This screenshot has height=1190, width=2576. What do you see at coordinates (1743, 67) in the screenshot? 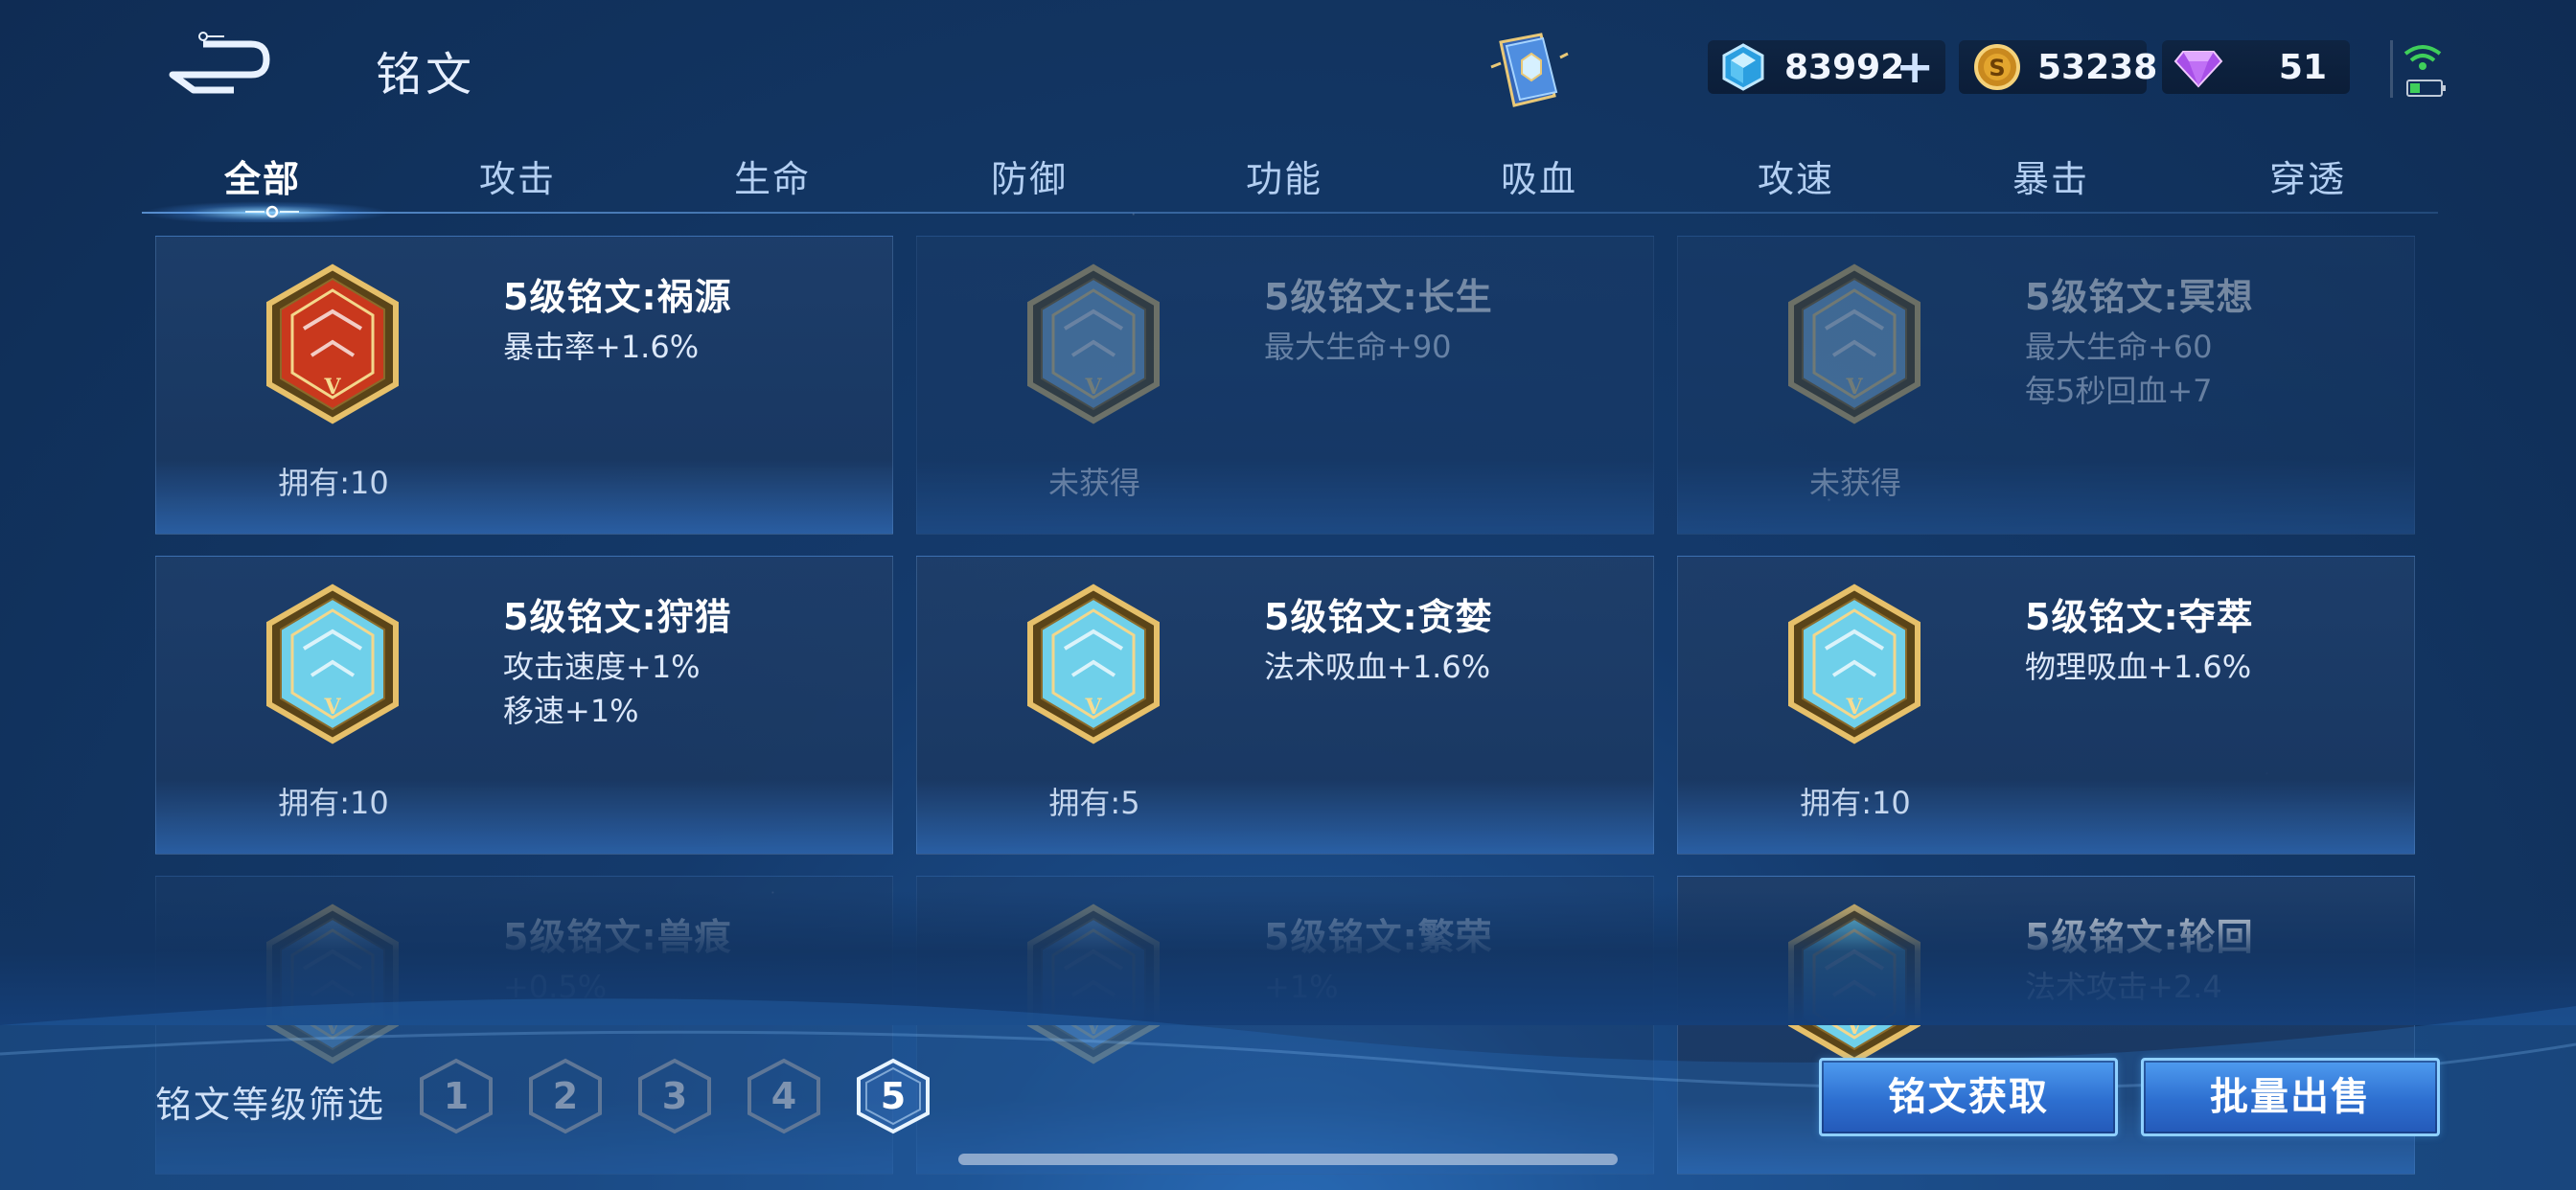
I see `diamond-icon` at bounding box center [1743, 67].